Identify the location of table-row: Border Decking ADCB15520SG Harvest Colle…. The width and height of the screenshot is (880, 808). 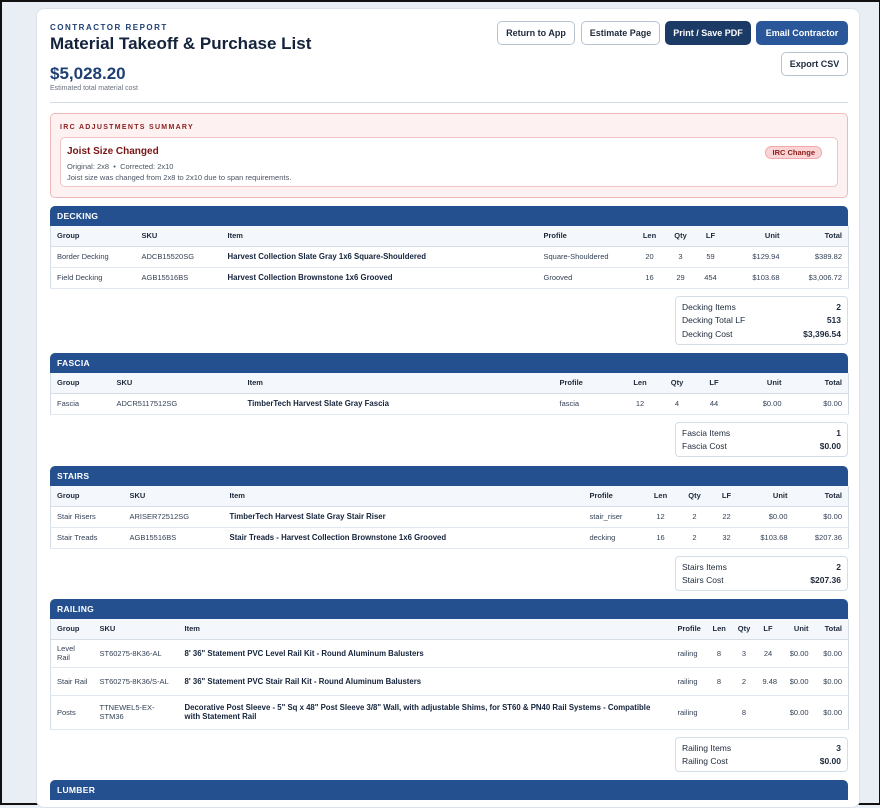
(449, 257).